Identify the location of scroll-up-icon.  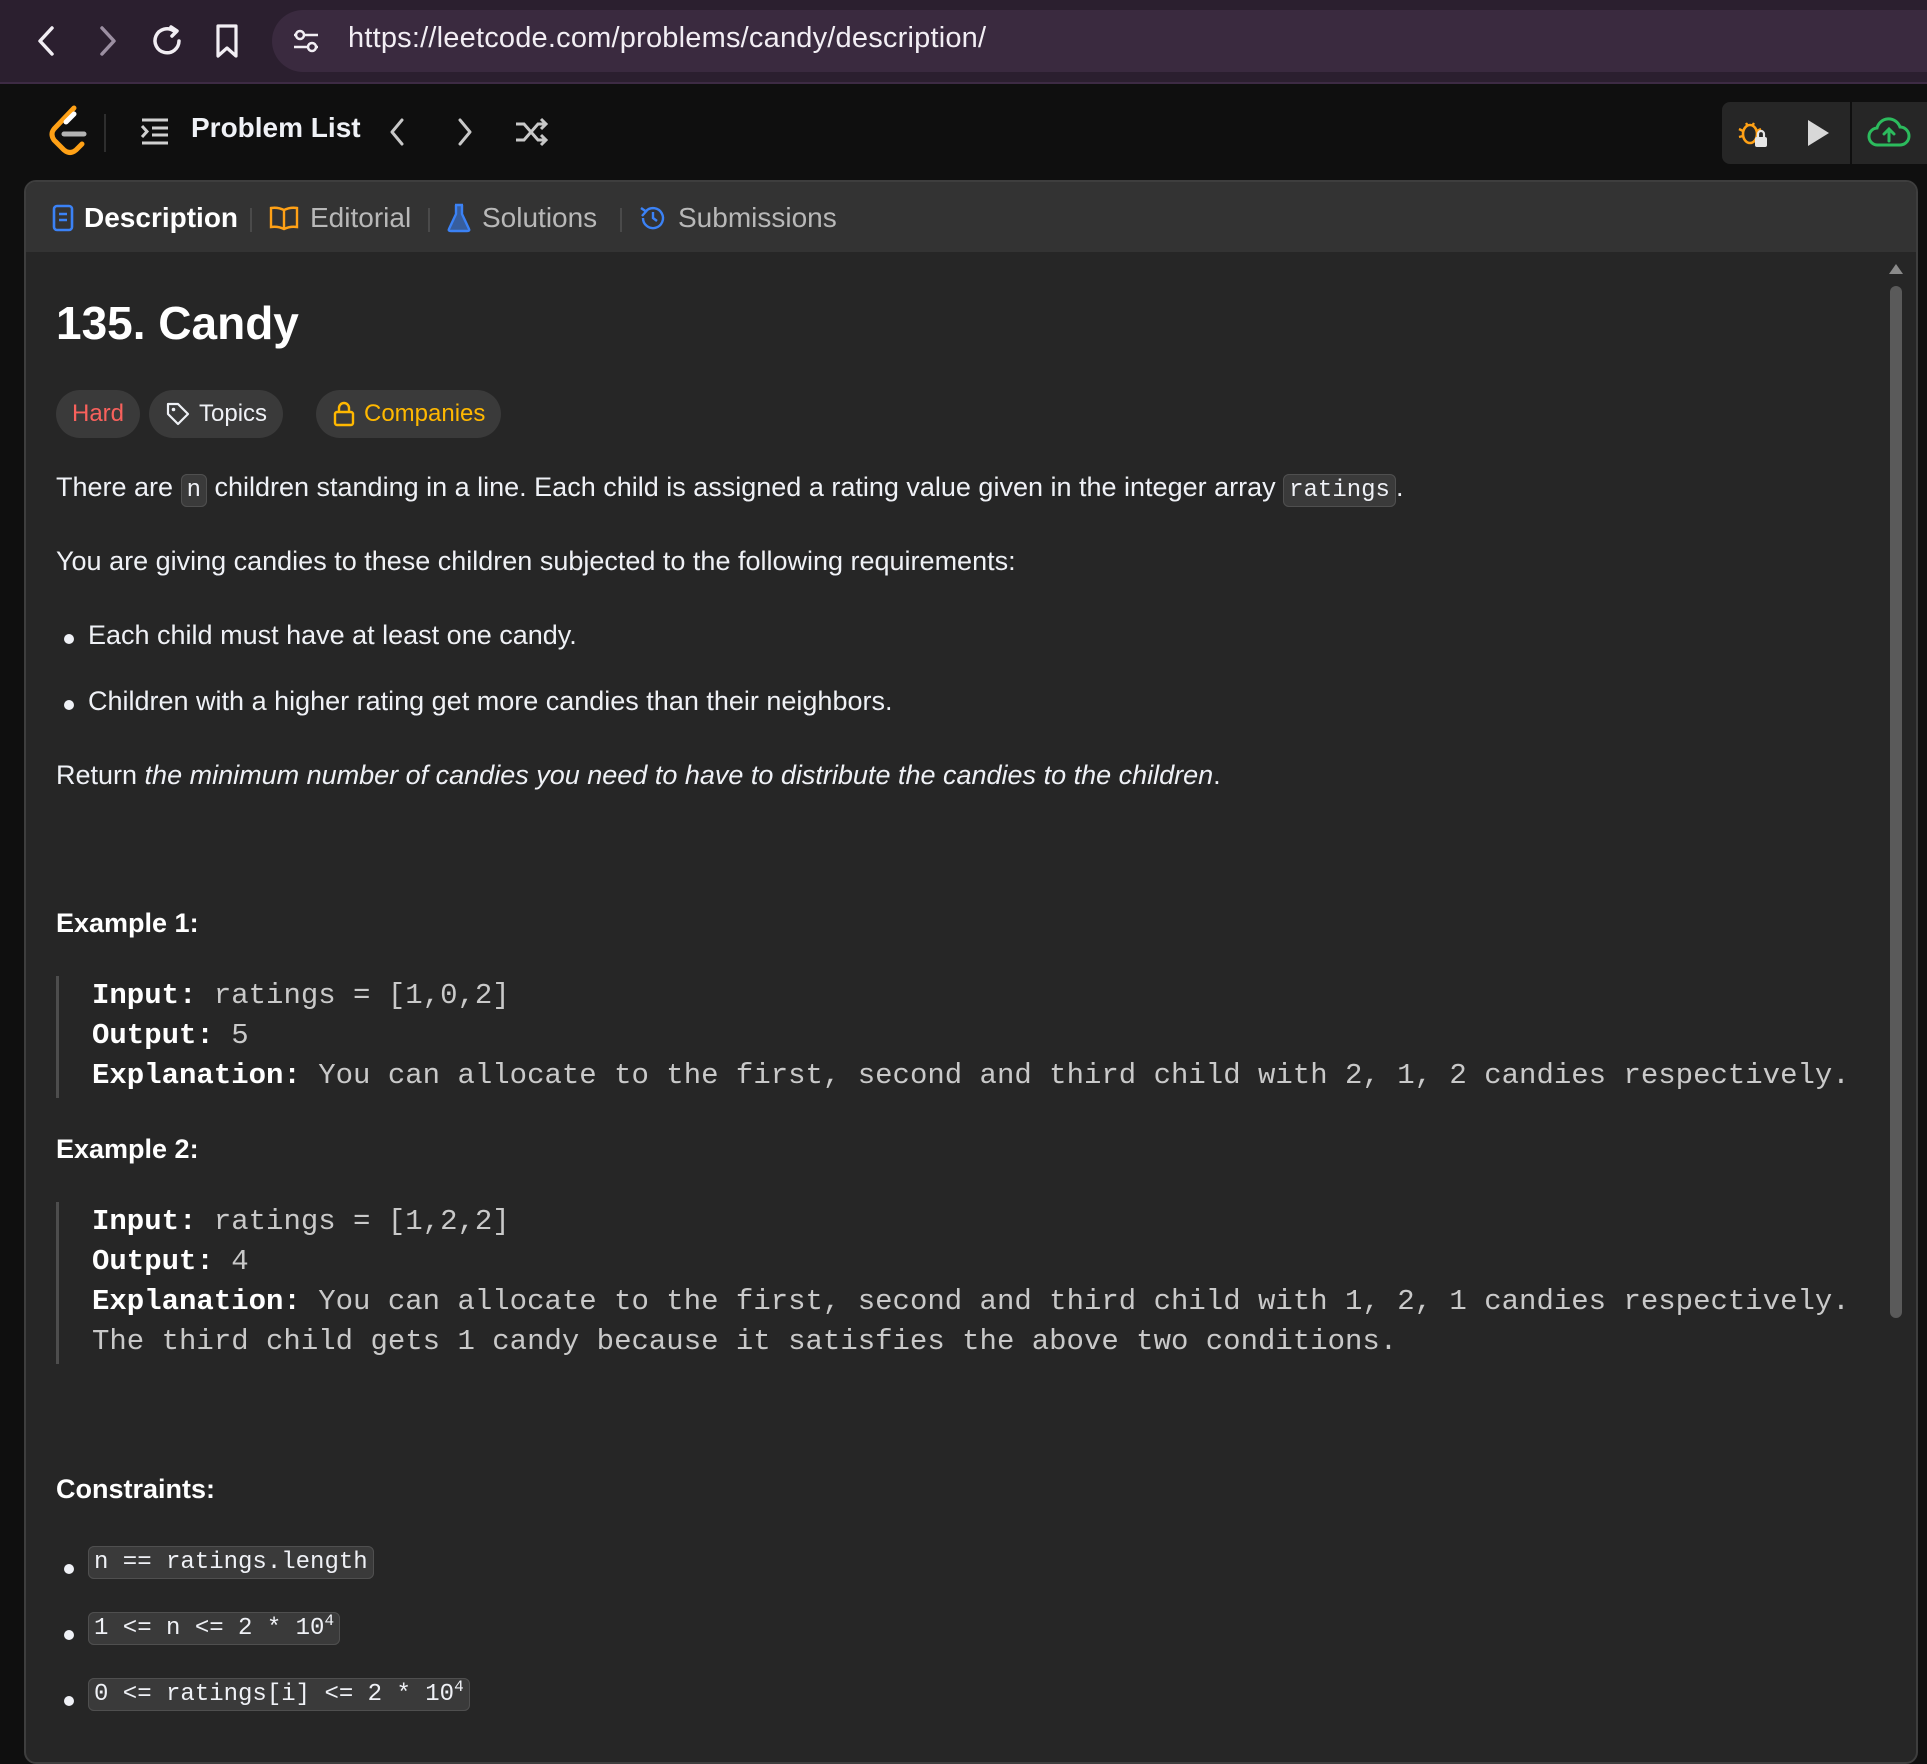
(1896, 269).